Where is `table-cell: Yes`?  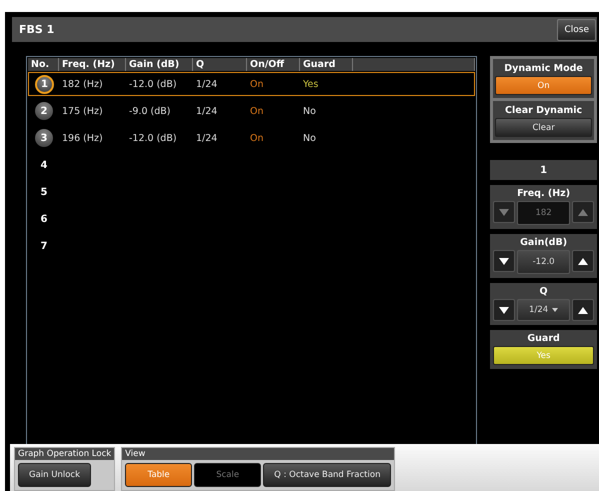 table-cell: Yes is located at coordinates (310, 84).